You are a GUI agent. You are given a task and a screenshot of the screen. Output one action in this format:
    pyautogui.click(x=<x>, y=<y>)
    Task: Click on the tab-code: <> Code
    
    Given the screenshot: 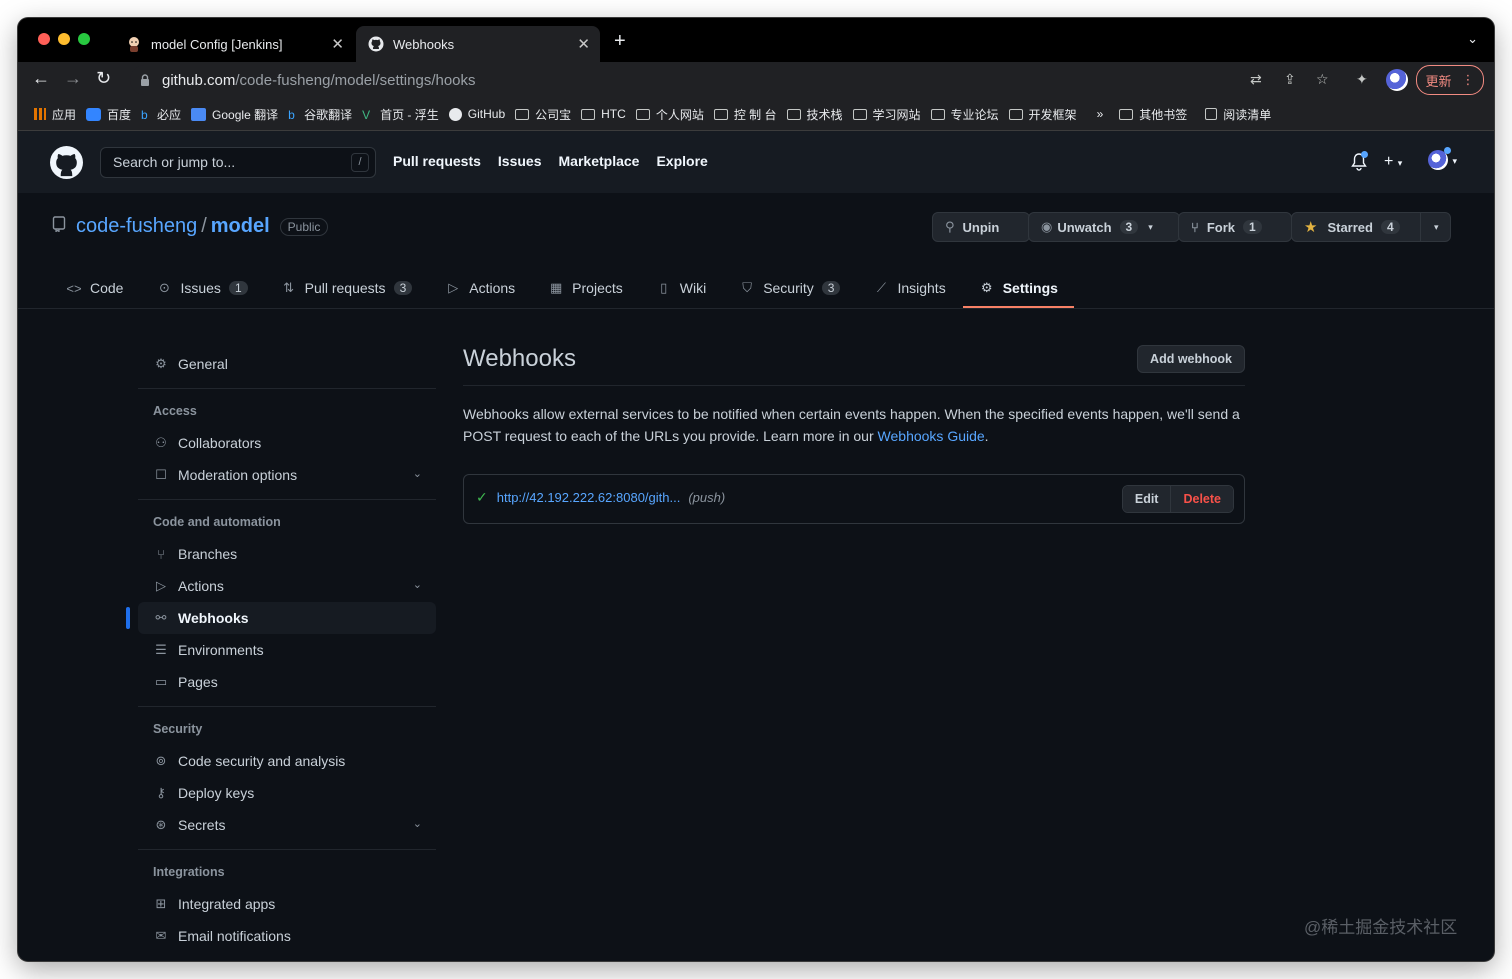 What is the action you would take?
    pyautogui.click(x=94, y=288)
    